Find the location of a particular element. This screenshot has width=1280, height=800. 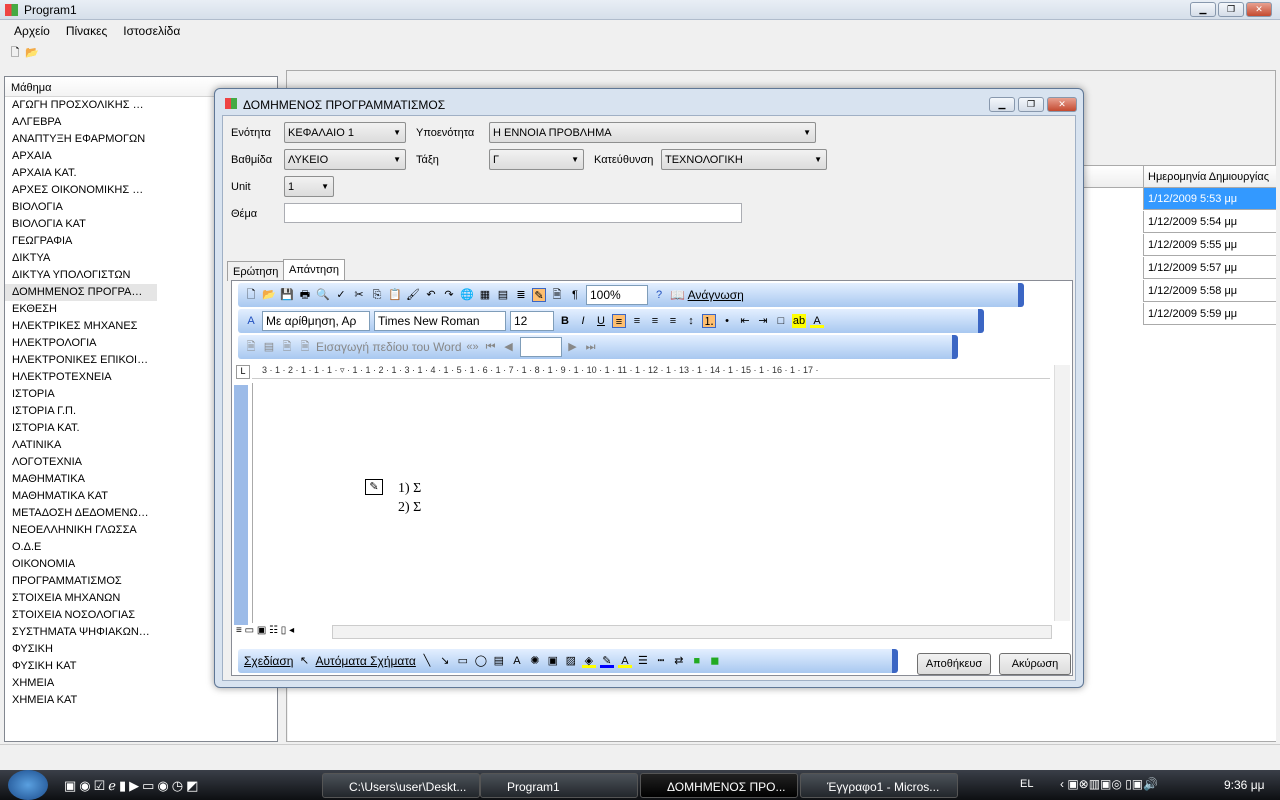

merge-icon: 🗎 is located at coordinates (251, 347).